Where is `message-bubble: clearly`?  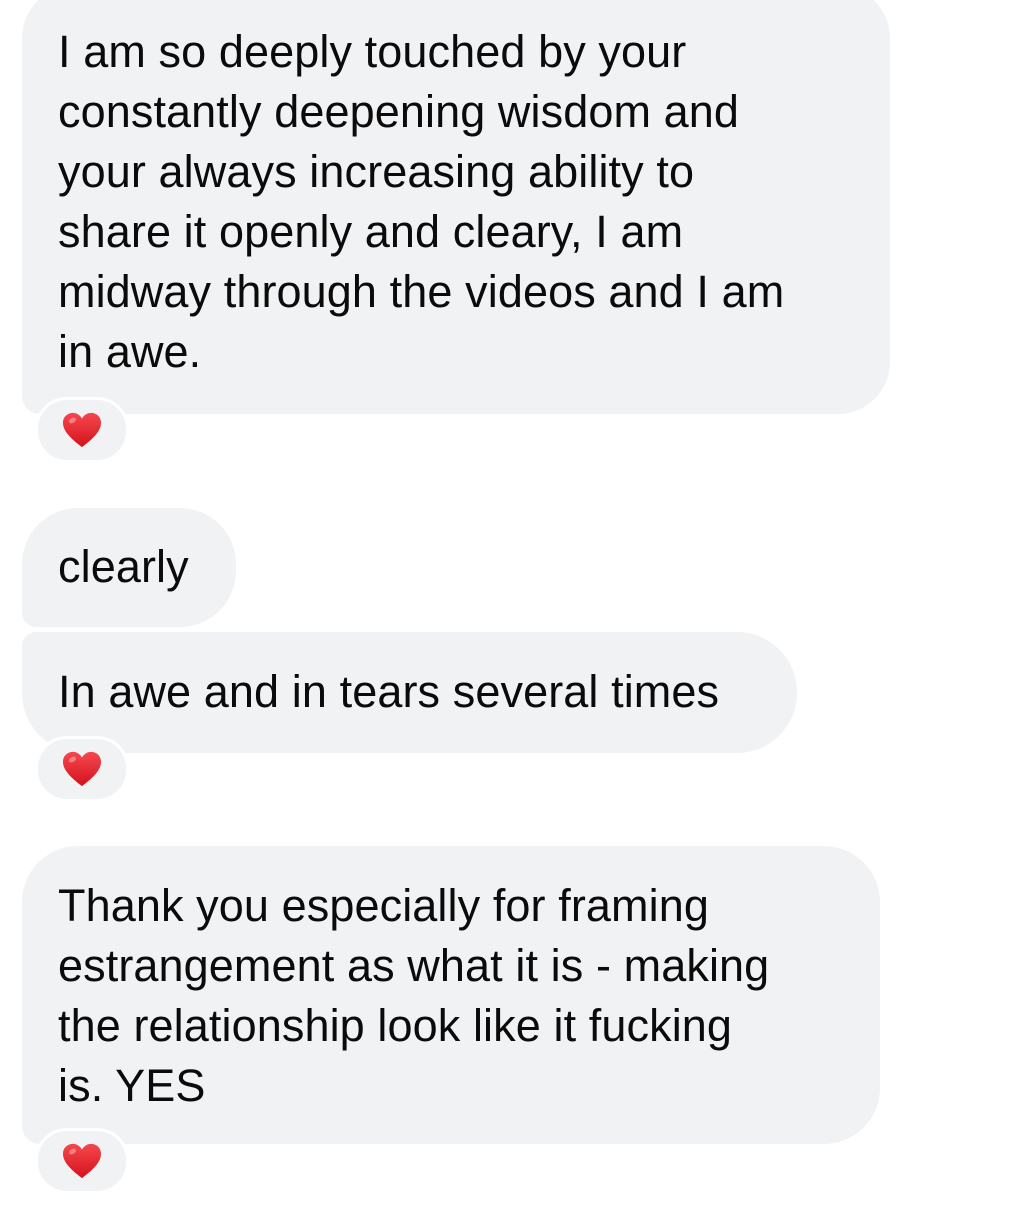 message-bubble: clearly is located at coordinates (129, 567).